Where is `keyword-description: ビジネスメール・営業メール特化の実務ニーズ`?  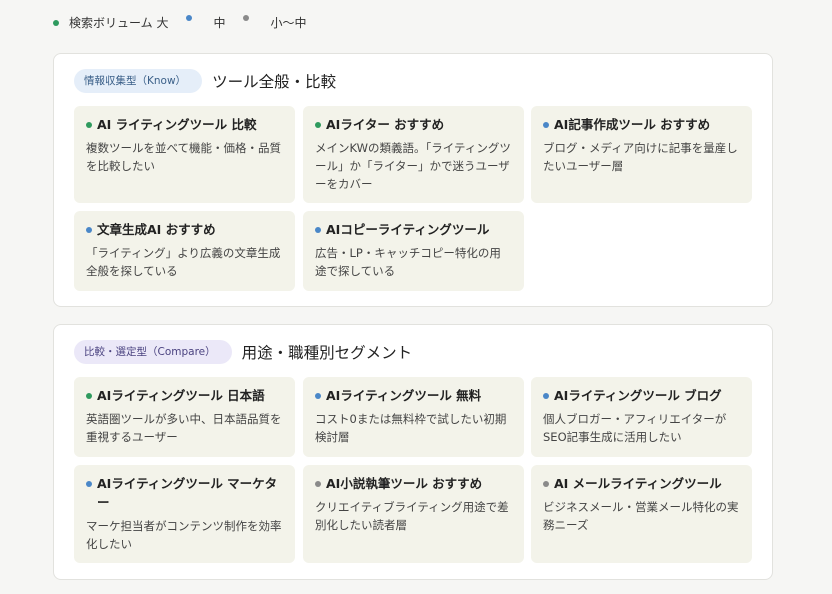 keyword-description: ビジネスメール・営業メール特化の実務ニーズ is located at coordinates (641, 516).